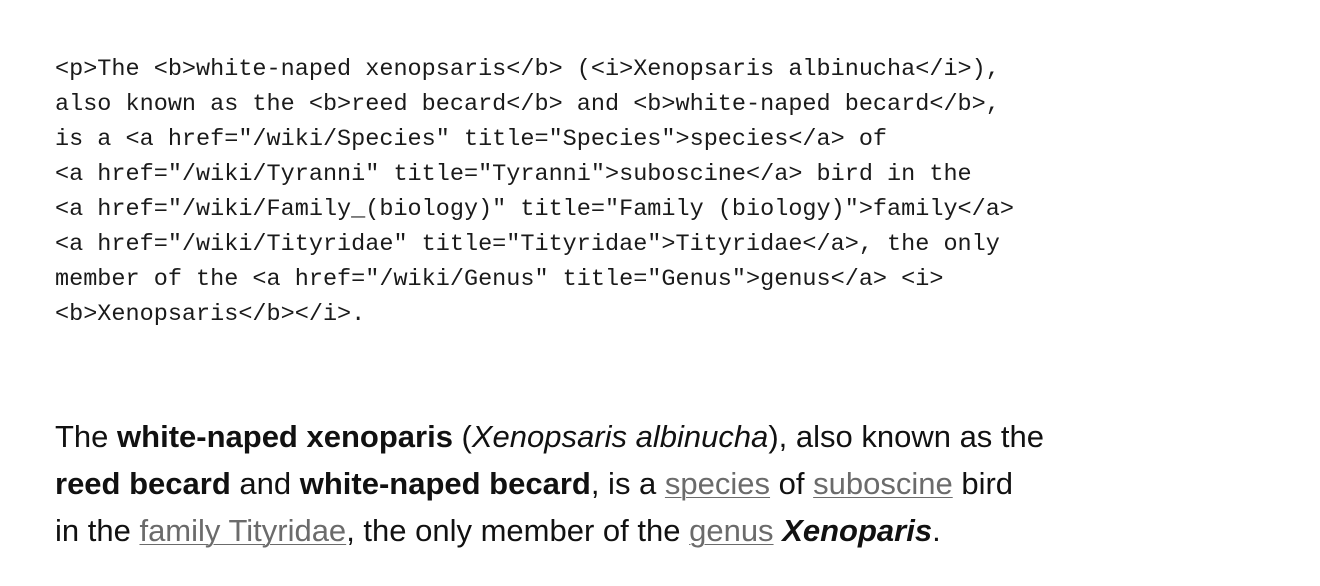 The width and height of the screenshot is (1320, 586). I want to click on text: , the only member of the, so click(518, 530).